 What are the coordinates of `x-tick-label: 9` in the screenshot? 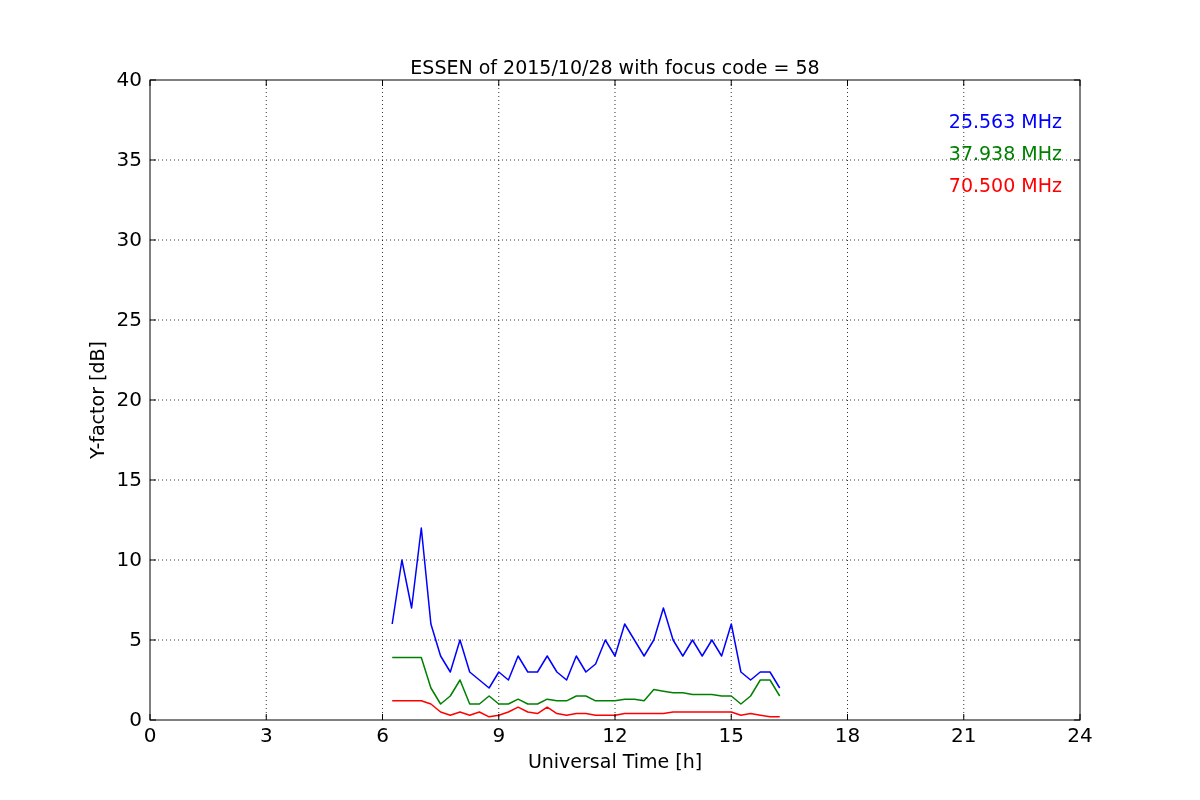 It's located at (499, 735).